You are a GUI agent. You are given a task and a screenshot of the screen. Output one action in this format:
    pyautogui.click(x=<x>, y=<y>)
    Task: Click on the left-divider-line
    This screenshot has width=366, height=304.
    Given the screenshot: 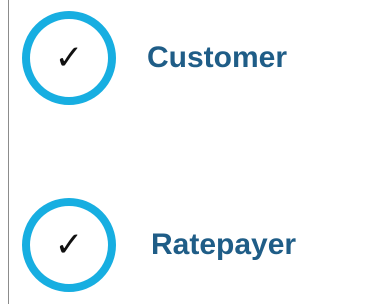 What is the action you would take?
    pyautogui.click(x=8, y=152)
    